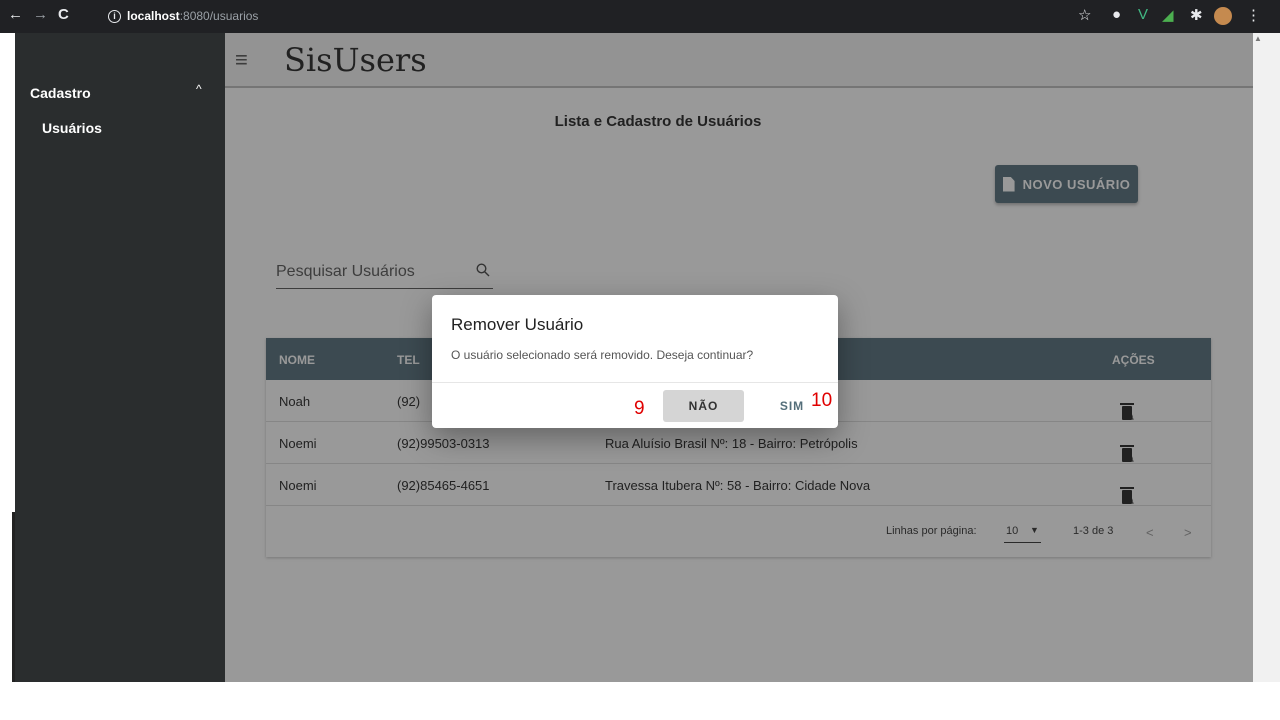 The image size is (1280, 720). I want to click on annotation-marker: 9, so click(639, 408).